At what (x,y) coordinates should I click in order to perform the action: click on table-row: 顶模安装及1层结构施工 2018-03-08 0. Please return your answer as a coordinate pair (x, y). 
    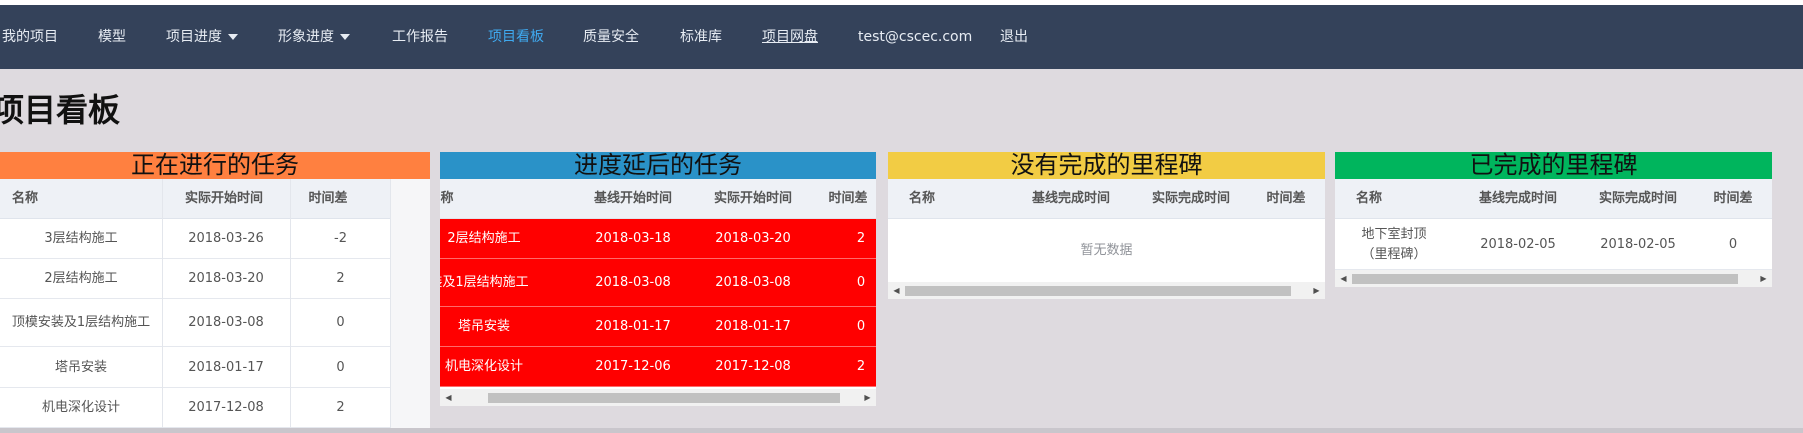
    Looking at the image, I should click on (195, 323).